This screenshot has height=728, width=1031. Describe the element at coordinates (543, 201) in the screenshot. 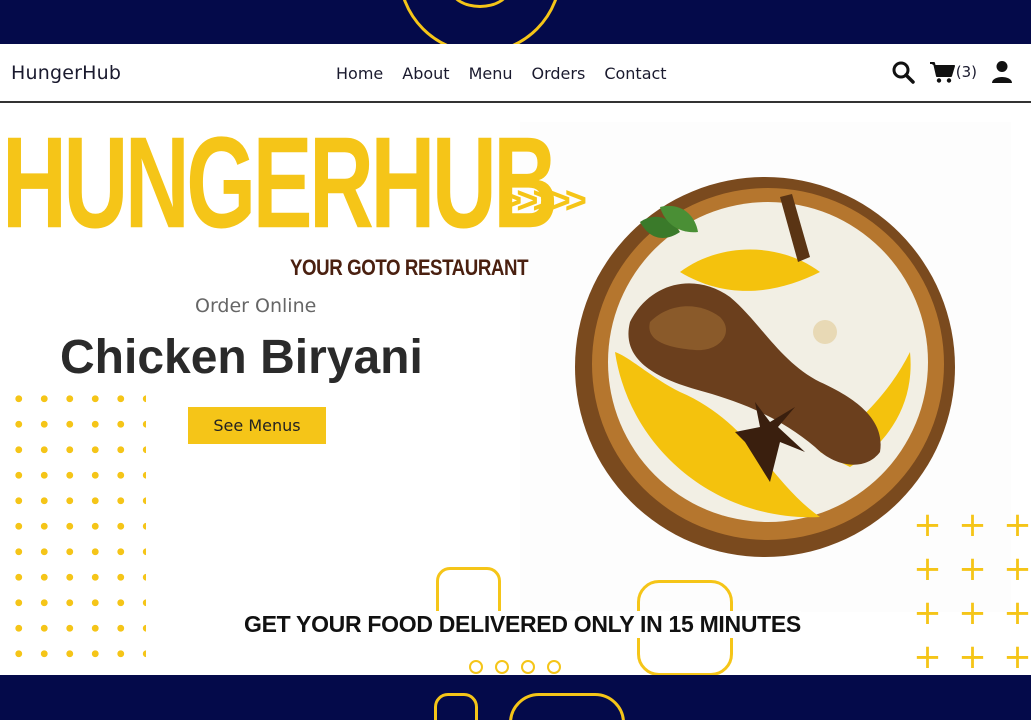

I see `chevrons-decoration: >>>>>` at that location.